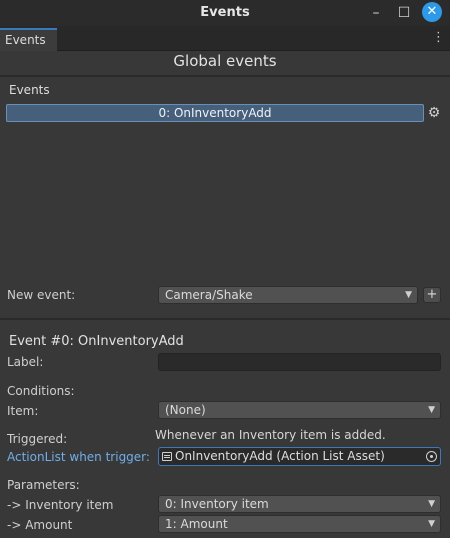 The width and height of the screenshot is (450, 538). Describe the element at coordinates (28, 39) in the screenshot. I see `tab-events: Events` at that location.